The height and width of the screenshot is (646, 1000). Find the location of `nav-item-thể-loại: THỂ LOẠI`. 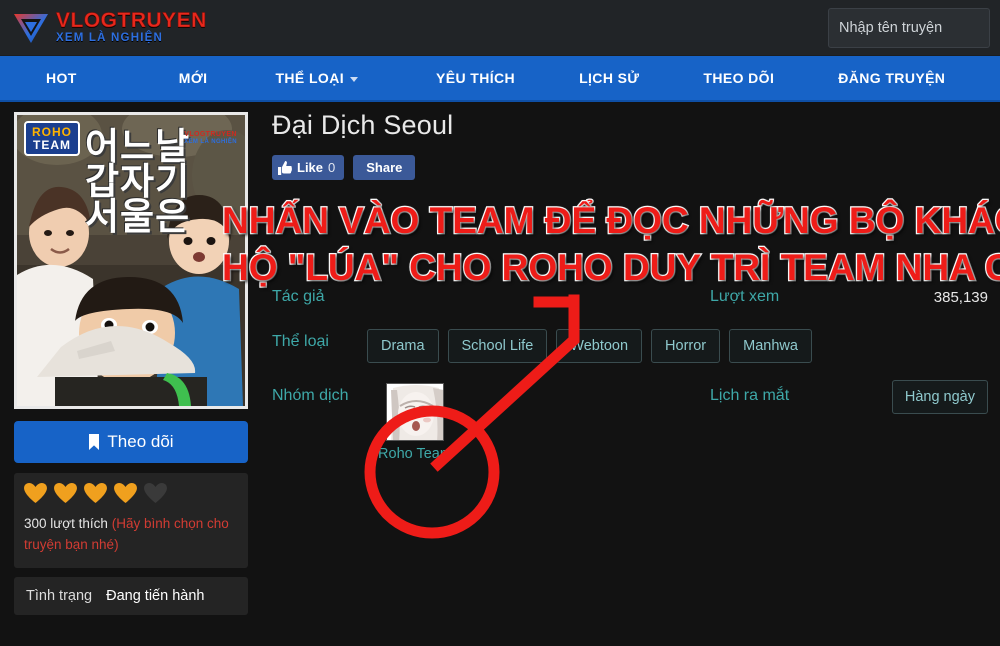

nav-item-thể-loại: THỂ LOẠI is located at coordinates (316, 78).